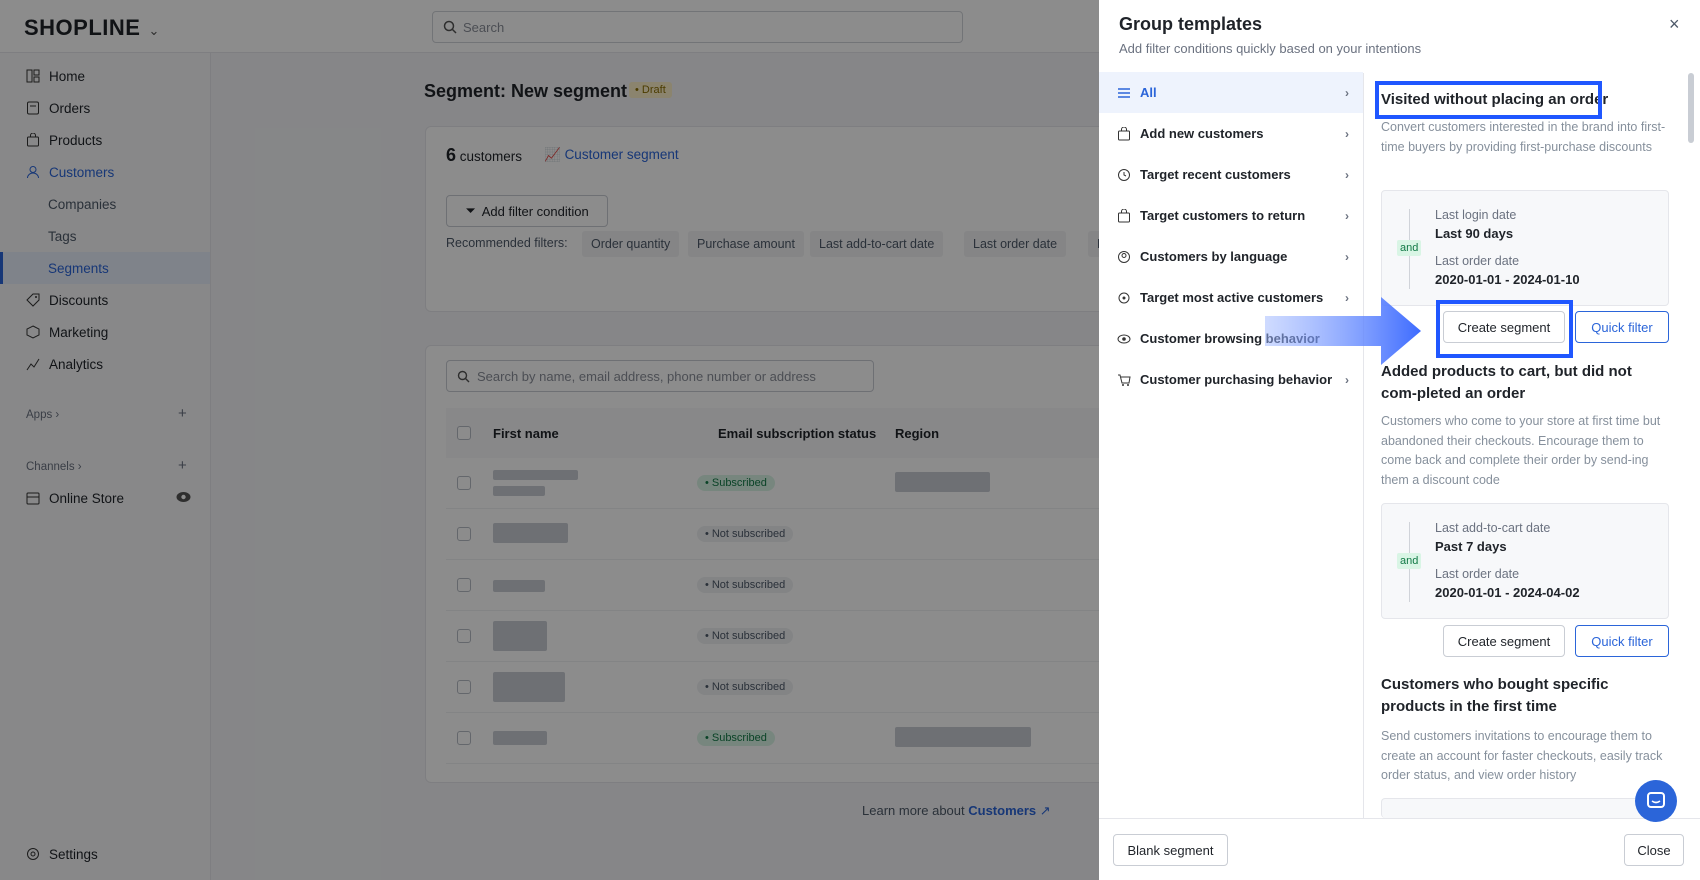 This screenshot has width=1700, height=880. Describe the element at coordinates (1231, 133) in the screenshot. I see `category-add-new-customers: Add new customers ›` at that location.